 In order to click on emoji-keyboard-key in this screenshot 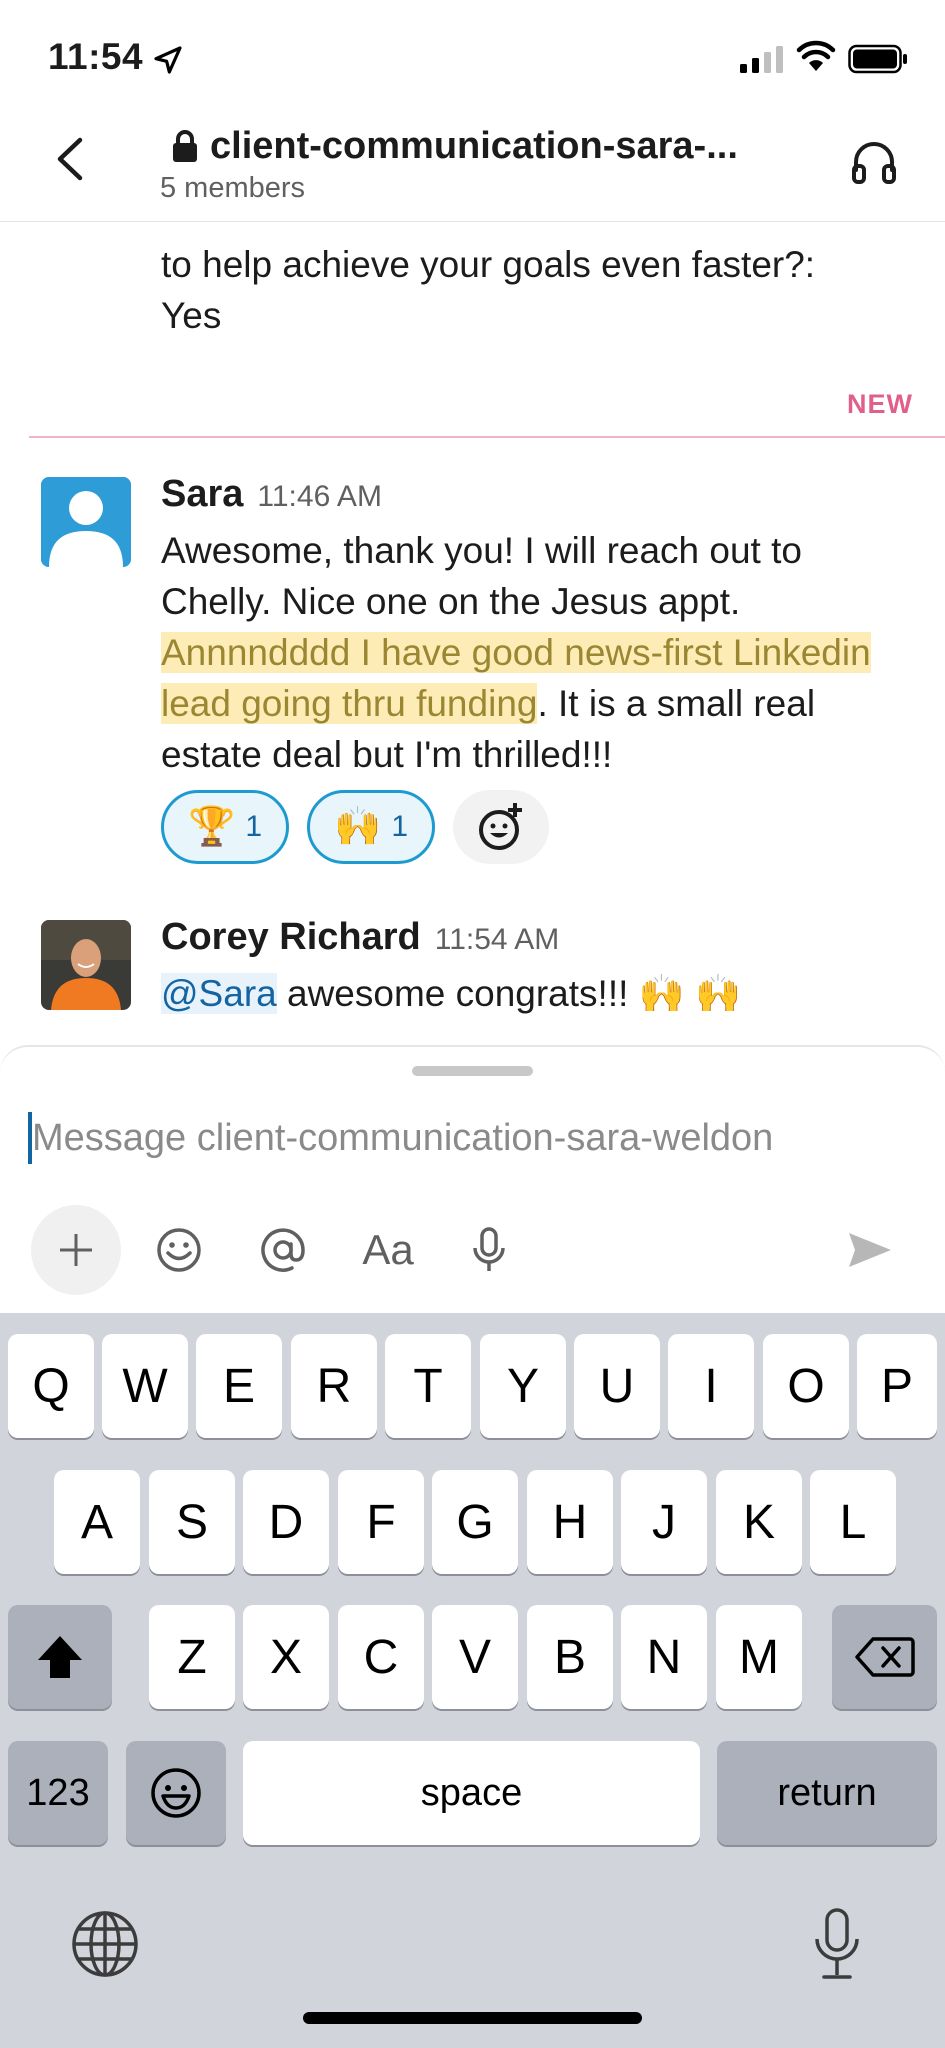, I will do `click(176, 1793)`.